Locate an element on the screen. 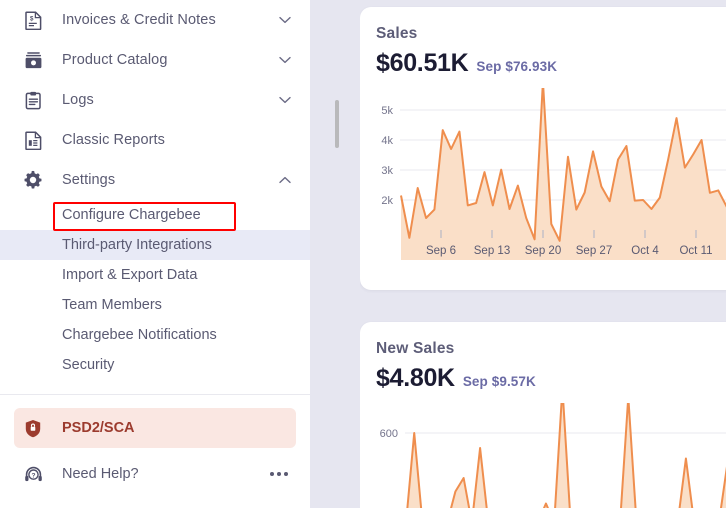 Image resolution: width=726 pixels, height=508 pixels. sidebar-item-classic-reports: Classic Reports is located at coordinates (155, 140).